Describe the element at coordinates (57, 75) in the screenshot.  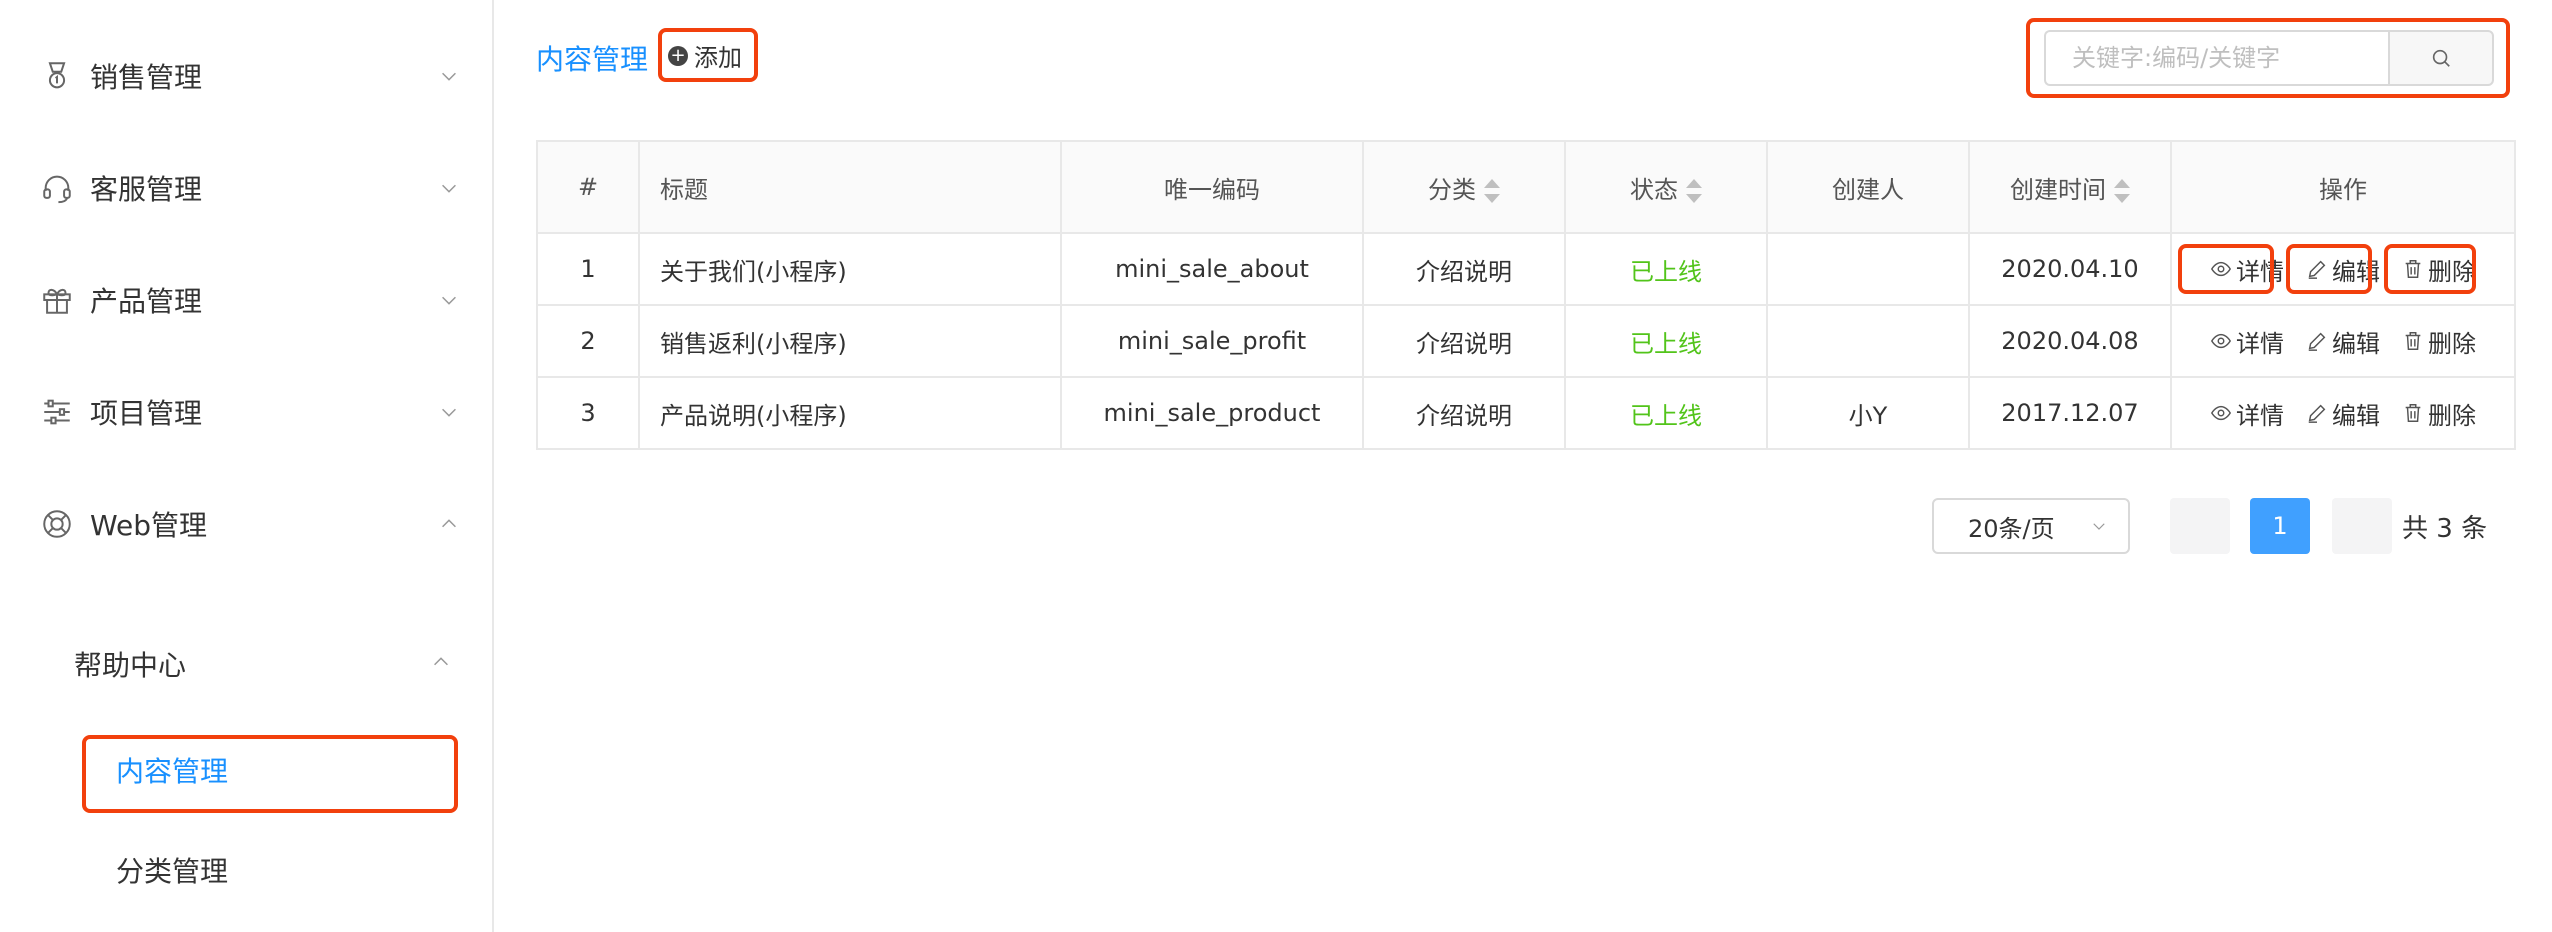
I see `medal-icon` at that location.